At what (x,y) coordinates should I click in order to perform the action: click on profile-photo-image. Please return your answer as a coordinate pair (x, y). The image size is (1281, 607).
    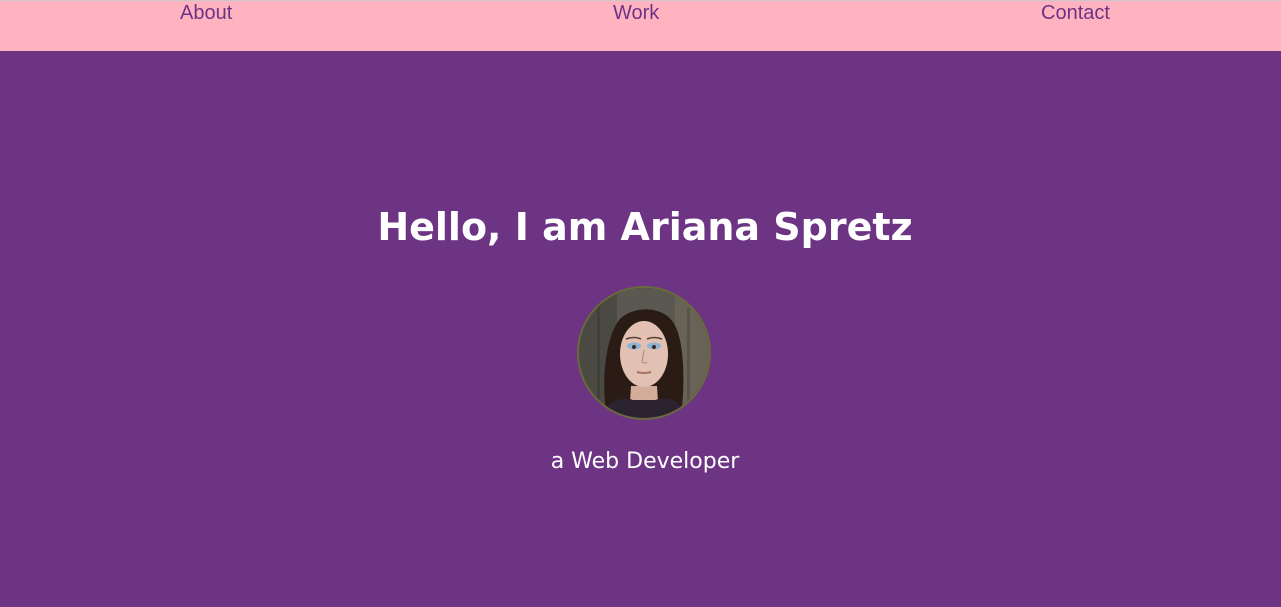
    Looking at the image, I should click on (644, 353).